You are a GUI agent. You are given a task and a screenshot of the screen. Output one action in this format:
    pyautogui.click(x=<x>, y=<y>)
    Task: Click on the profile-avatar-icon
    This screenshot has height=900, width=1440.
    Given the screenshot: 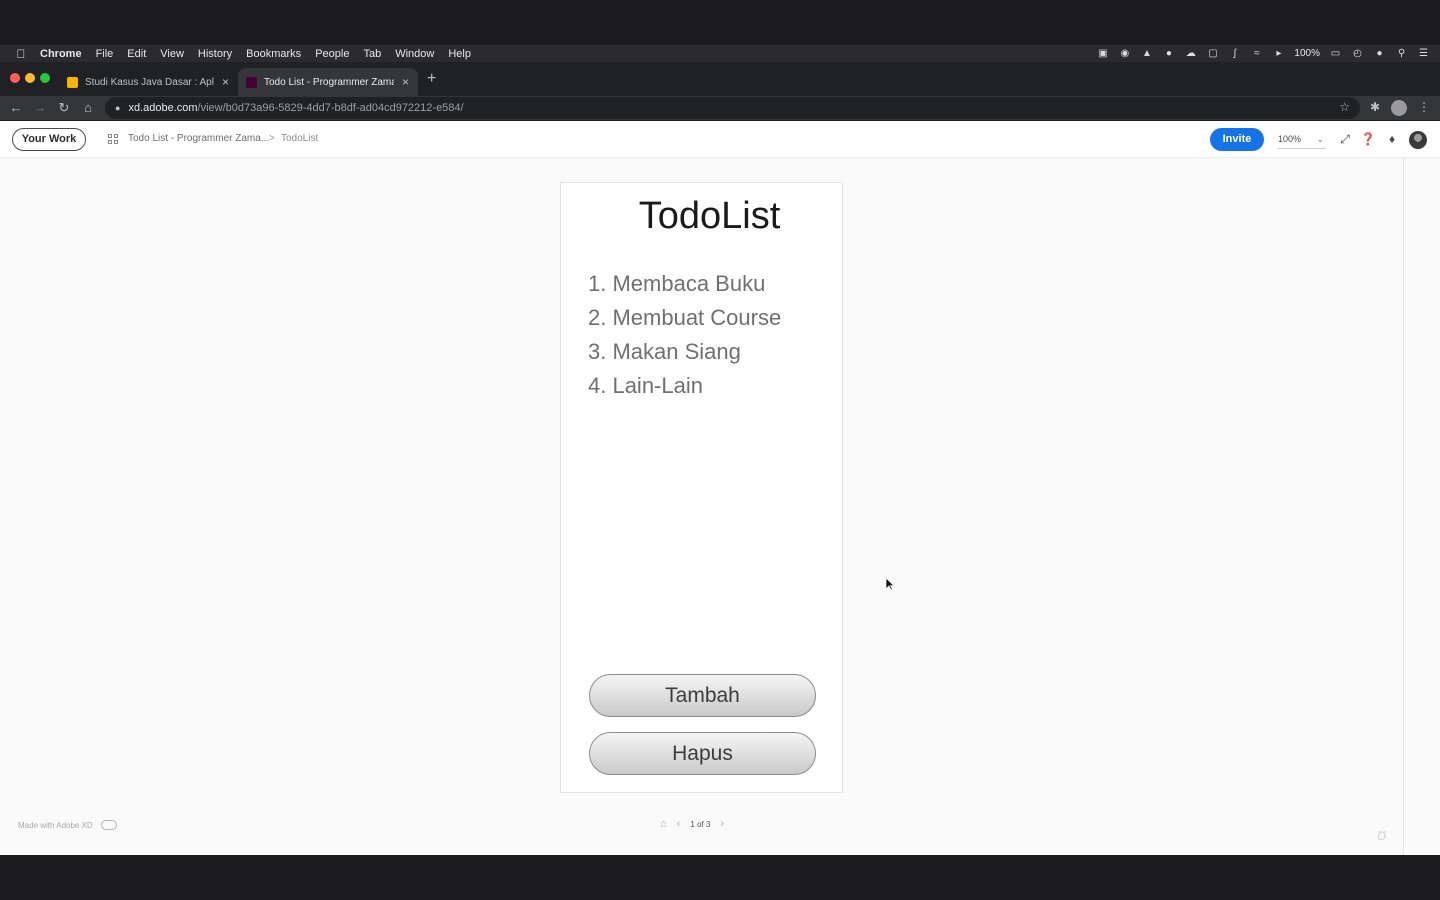 What is the action you would take?
    pyautogui.click(x=1399, y=108)
    